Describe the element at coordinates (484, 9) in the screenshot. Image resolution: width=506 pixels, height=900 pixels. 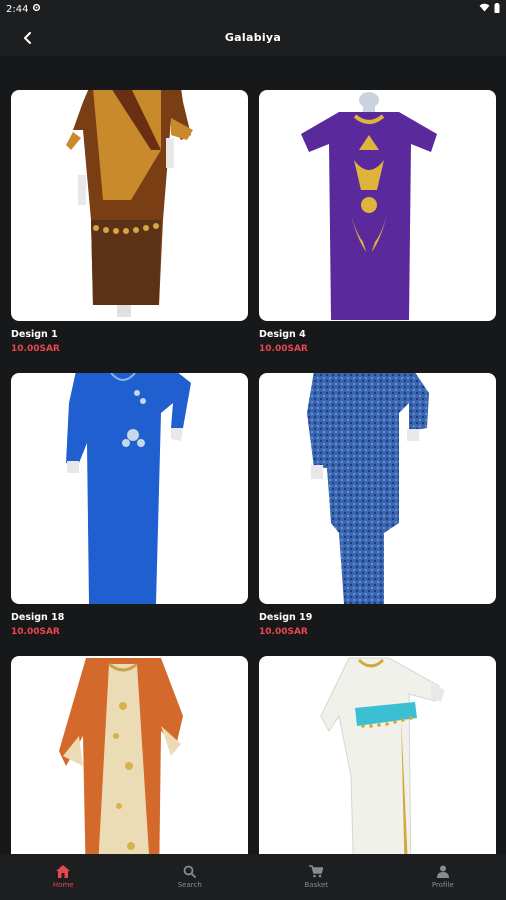
I see `wifi-icon` at that location.